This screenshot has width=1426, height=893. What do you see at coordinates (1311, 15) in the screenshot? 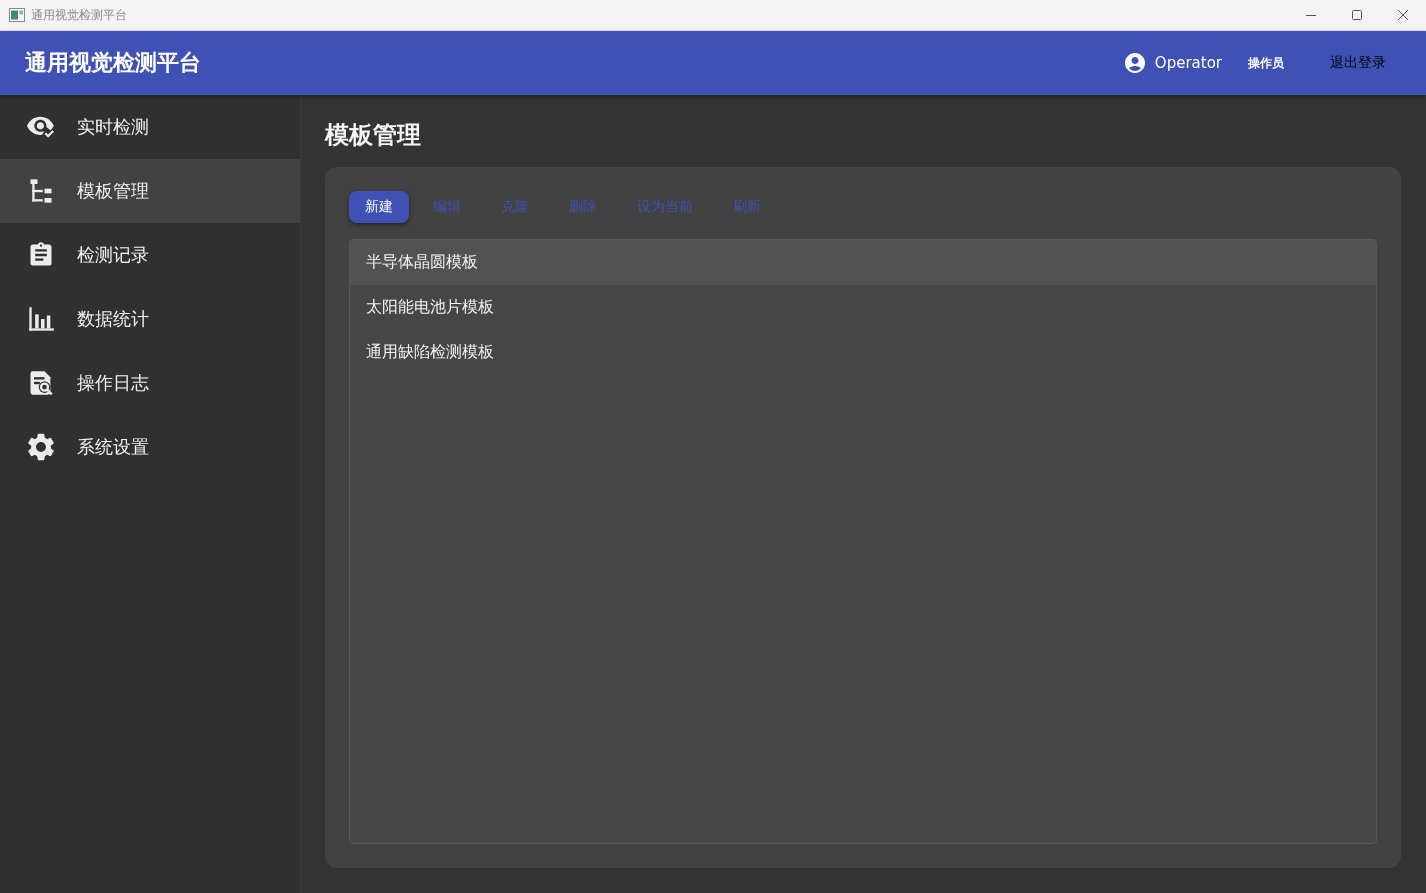
I see `minimize-icon` at bounding box center [1311, 15].